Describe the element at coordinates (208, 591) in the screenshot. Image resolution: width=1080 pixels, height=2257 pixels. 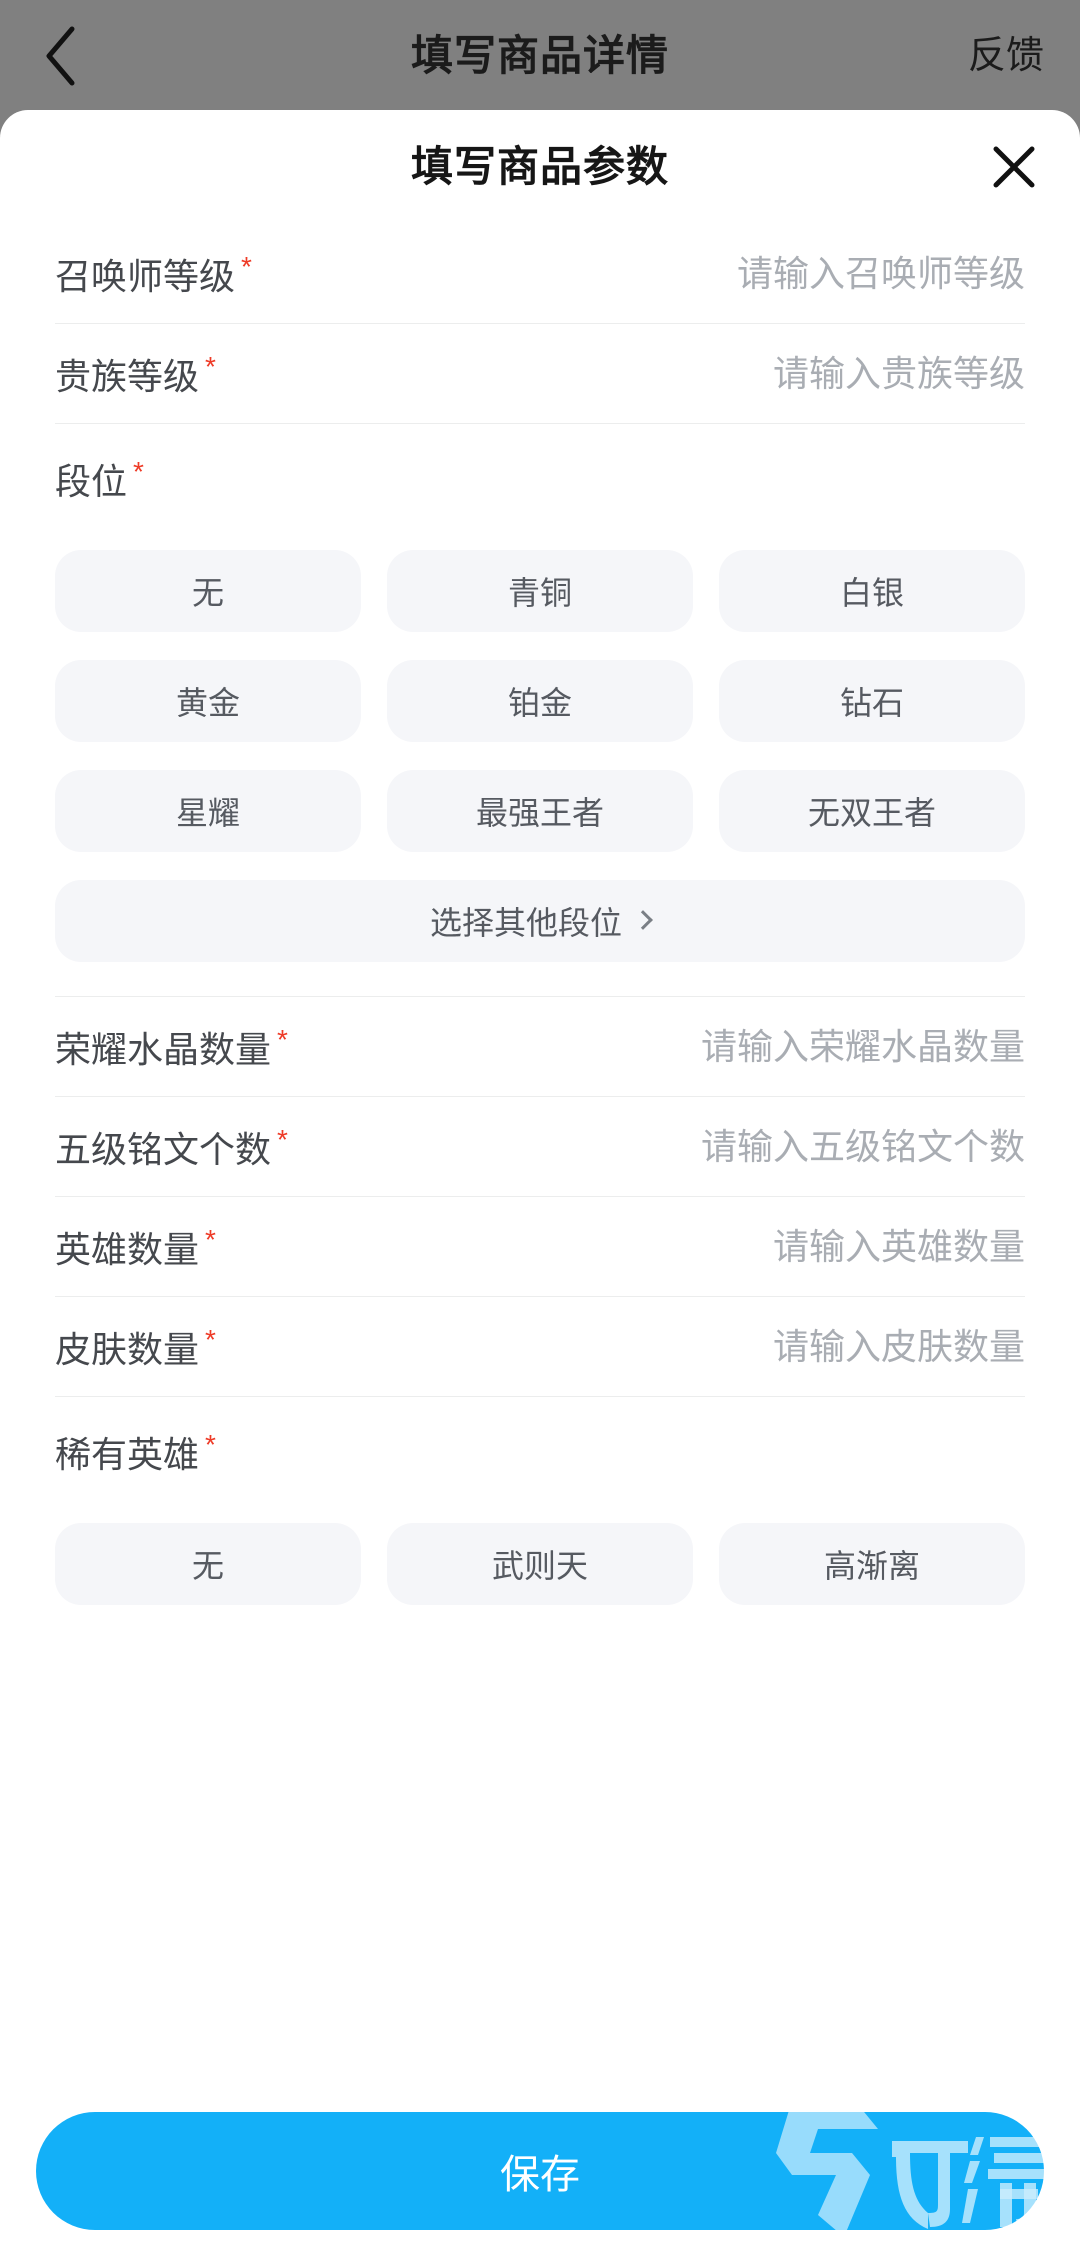
I see `rank-option-chip: 无` at that location.